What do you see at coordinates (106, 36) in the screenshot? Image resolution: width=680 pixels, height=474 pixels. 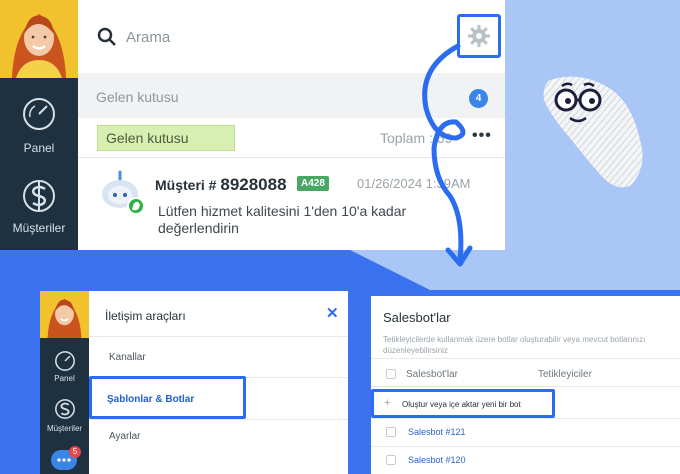 I see `search-icon` at bounding box center [106, 36].